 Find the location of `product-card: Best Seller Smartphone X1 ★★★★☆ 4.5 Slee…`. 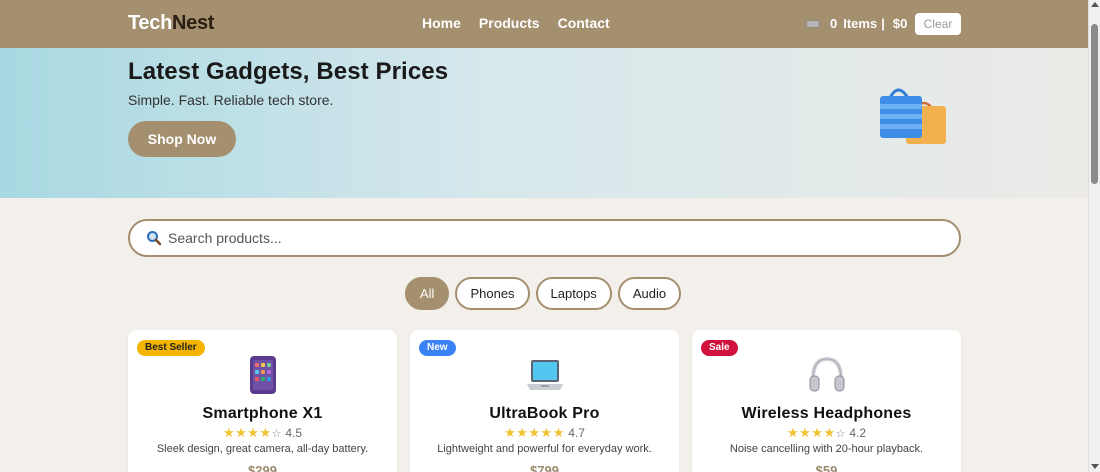

product-card: Best Seller Smartphone X1 ★★★★☆ 4.5 Slee… is located at coordinates (262, 401).